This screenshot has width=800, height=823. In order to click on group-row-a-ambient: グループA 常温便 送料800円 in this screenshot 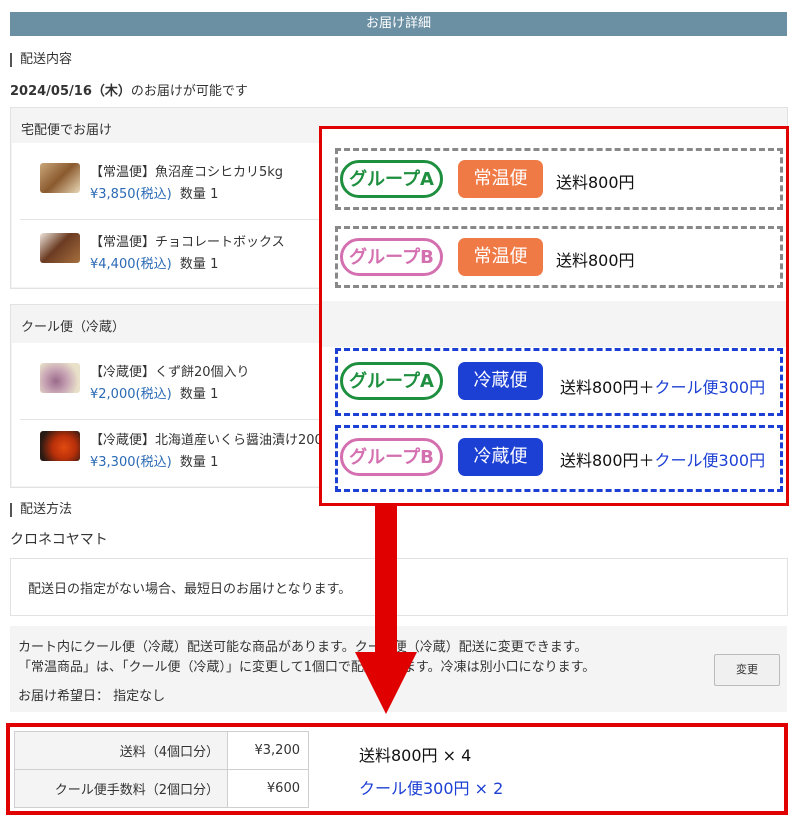, I will do `click(559, 179)`.